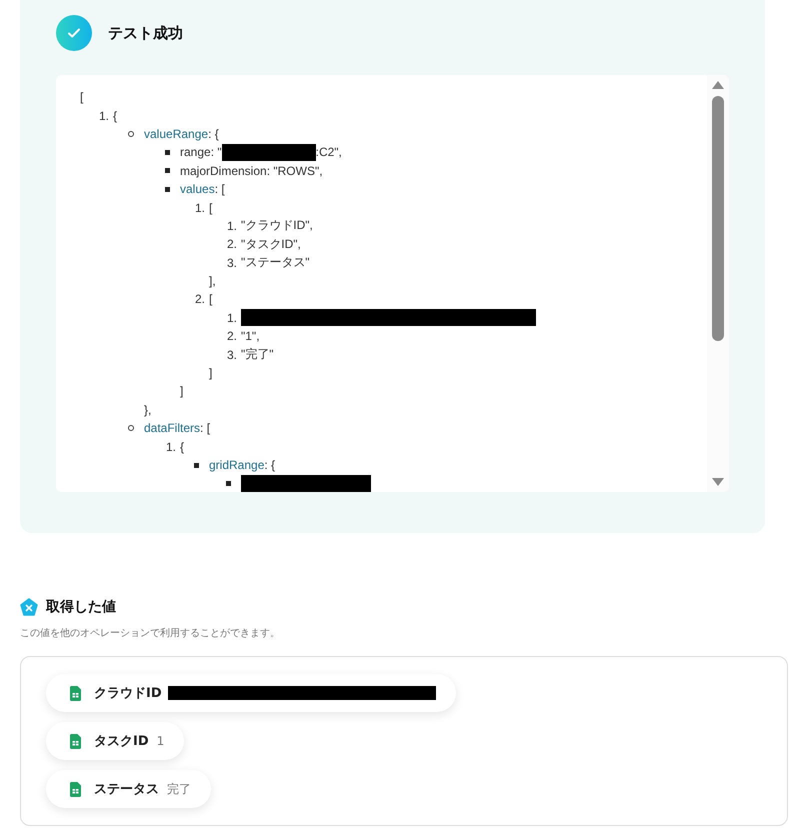  What do you see at coordinates (329, 152) in the screenshot?
I see `code-text: :C2",` at bounding box center [329, 152].